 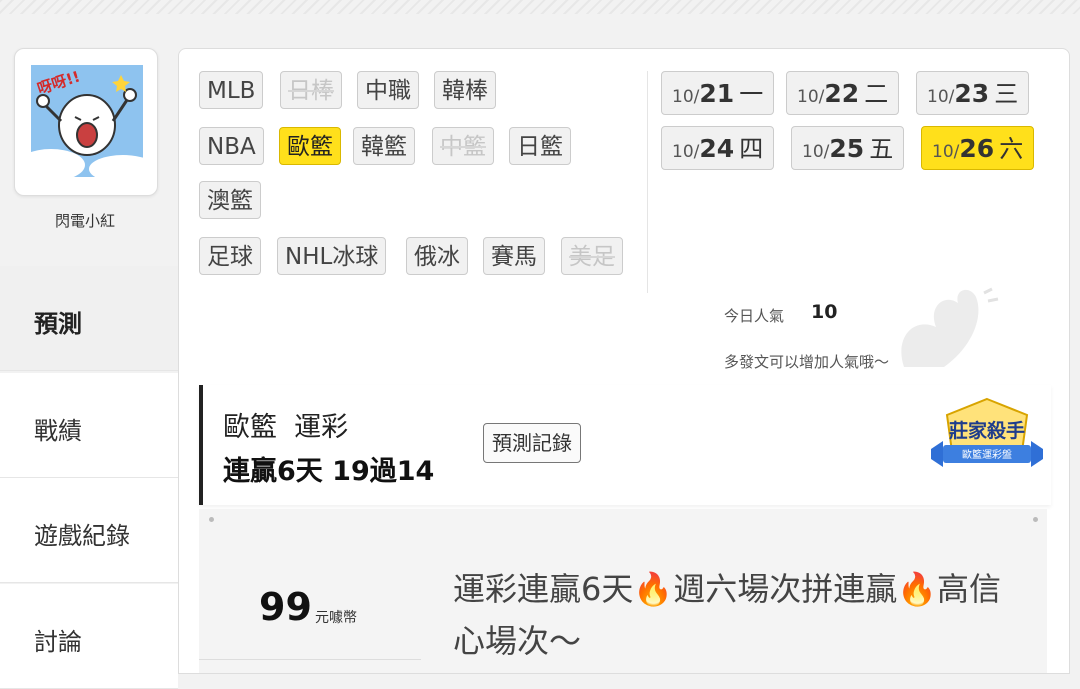 I want to click on sport-tag-soccer: 足球, so click(x=230, y=256).